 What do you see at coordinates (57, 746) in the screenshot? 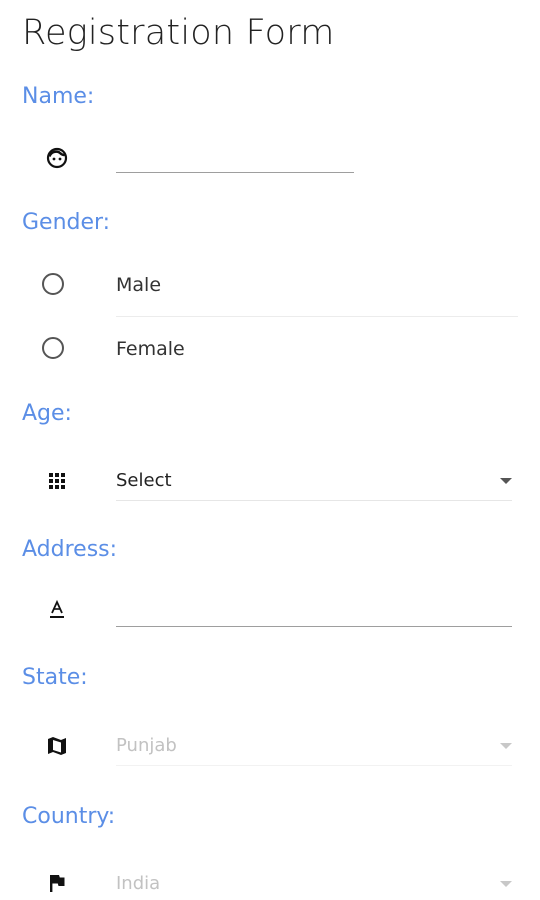
I see `map-icon` at bounding box center [57, 746].